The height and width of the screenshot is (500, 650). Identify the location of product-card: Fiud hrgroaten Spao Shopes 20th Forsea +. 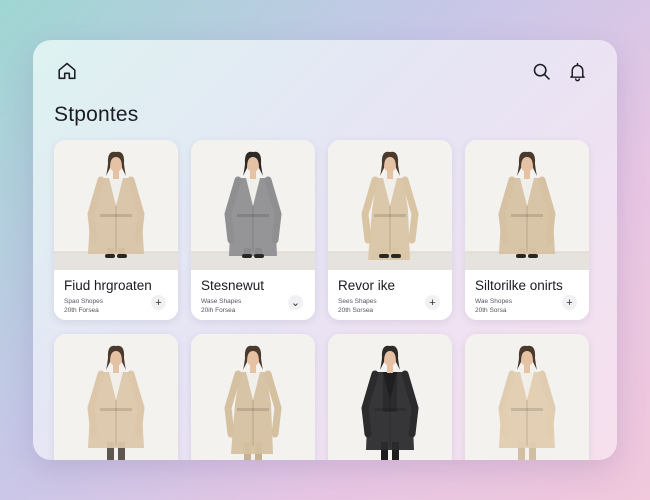
(116, 230).